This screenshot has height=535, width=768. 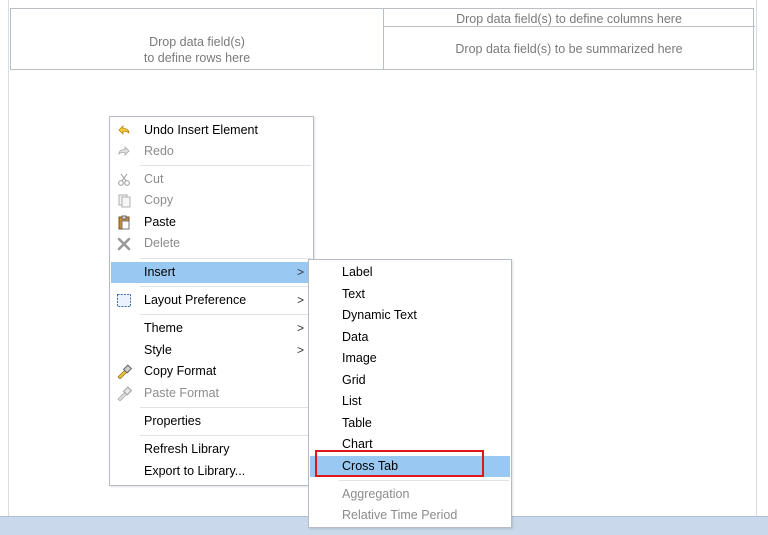 I want to click on menu-item-style: Style >, so click(x=211, y=350).